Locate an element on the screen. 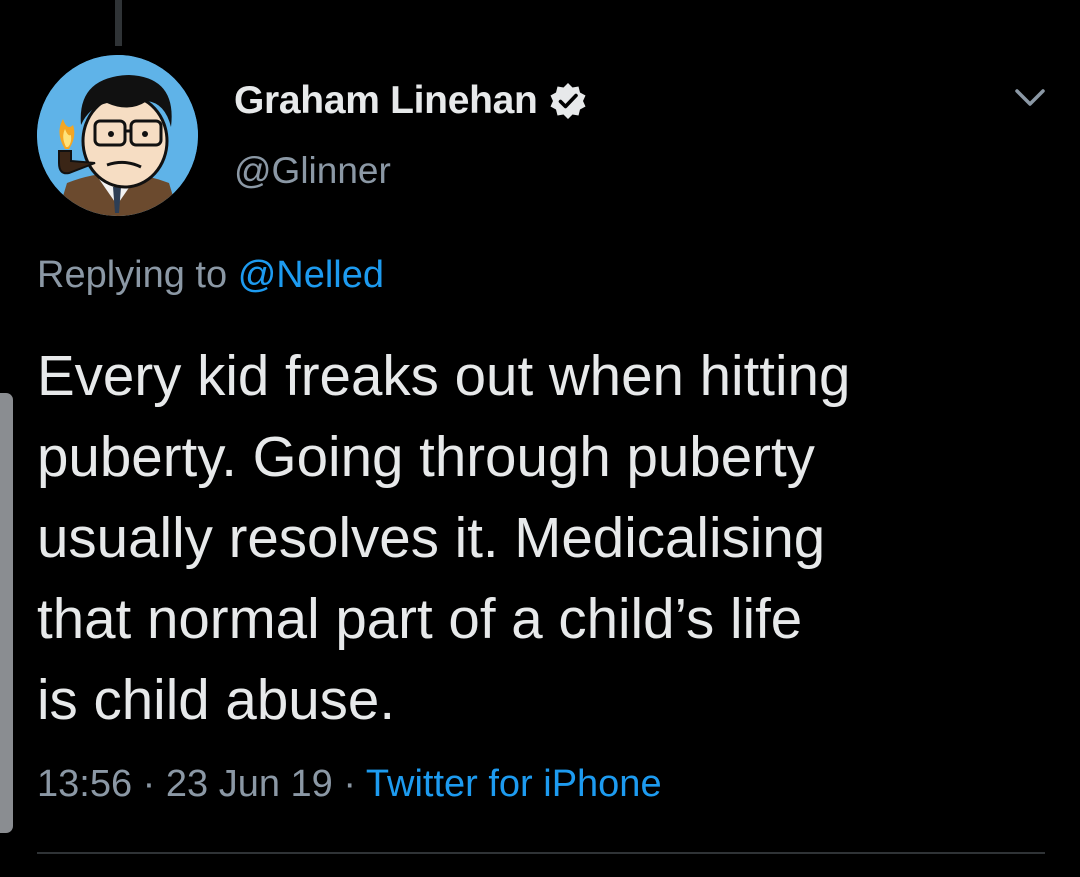 The width and height of the screenshot is (1080, 877). divider is located at coordinates (541, 853).